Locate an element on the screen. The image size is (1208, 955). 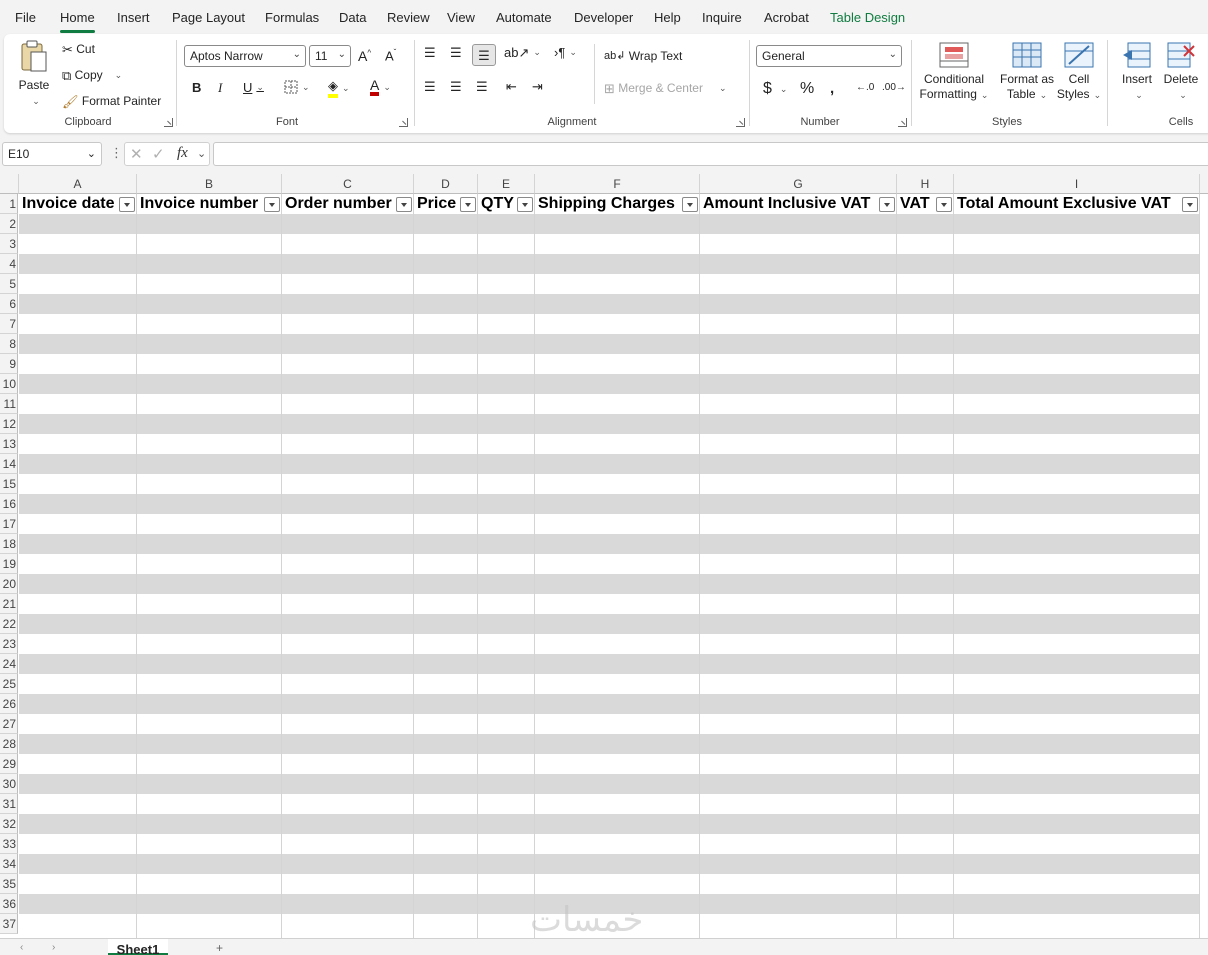
row-header: 7 is located at coordinates (9, 324).